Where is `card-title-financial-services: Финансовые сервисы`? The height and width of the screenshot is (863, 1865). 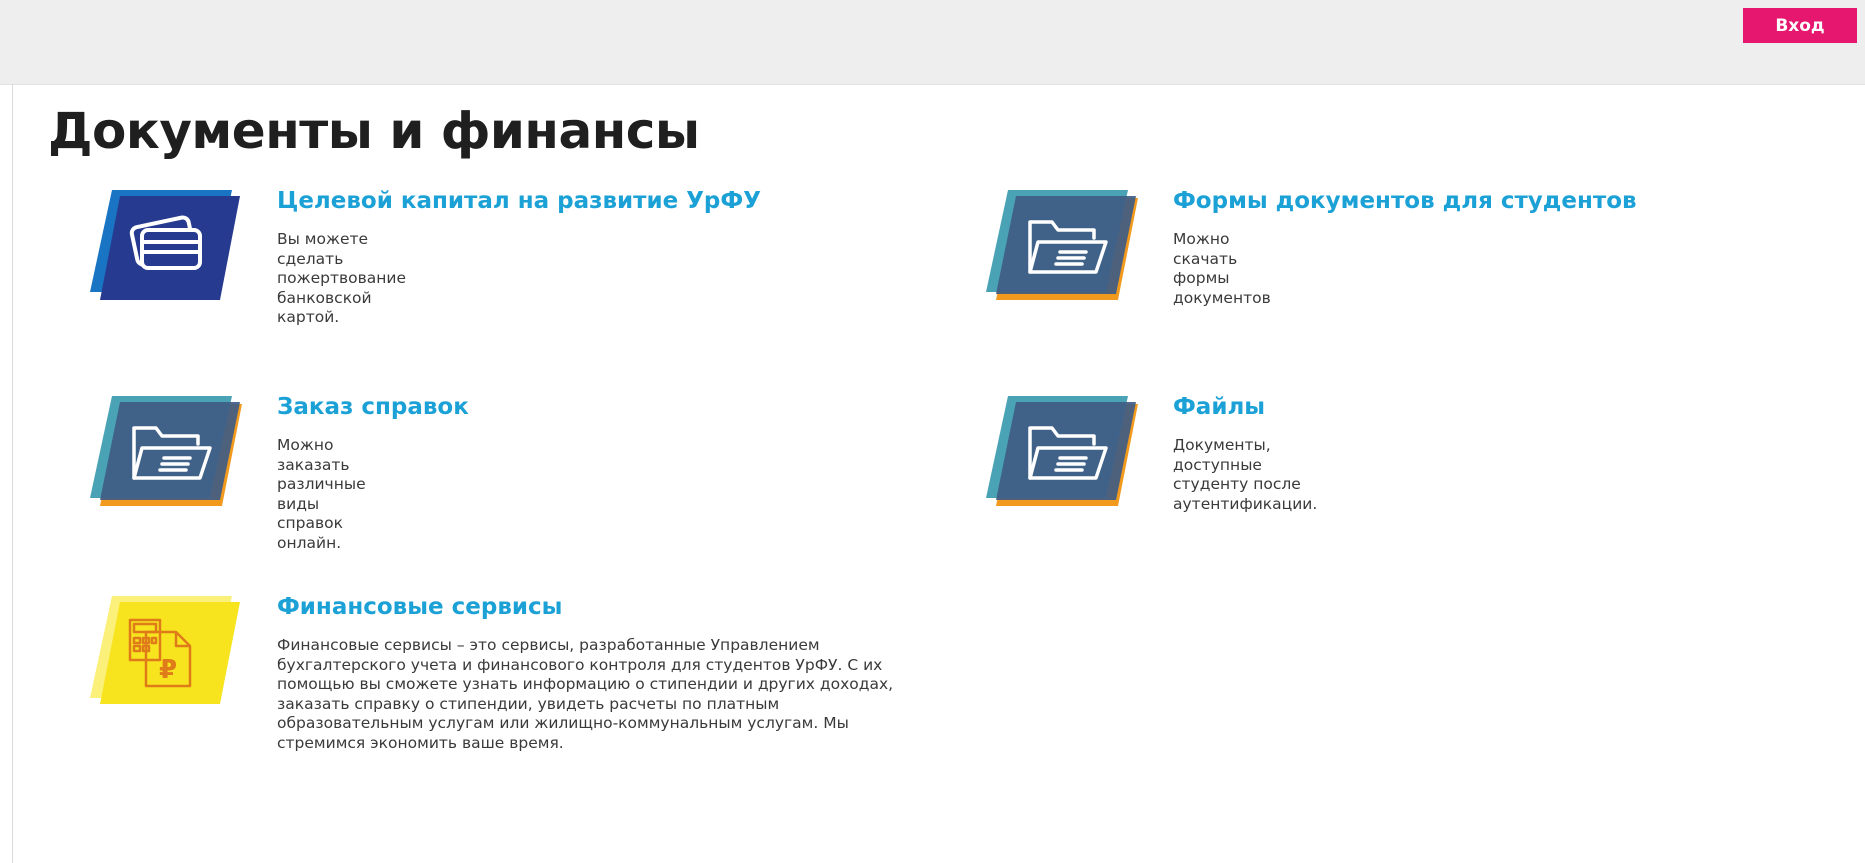
card-title-financial-services: Финансовые сервисы is located at coordinates (419, 607).